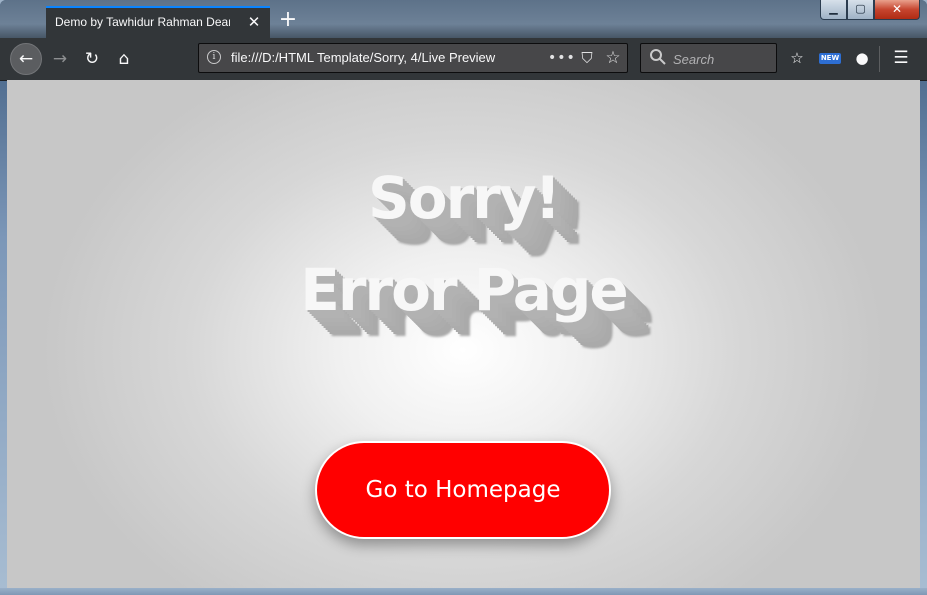  I want to click on whats-new-icon: NEW, so click(830, 58).